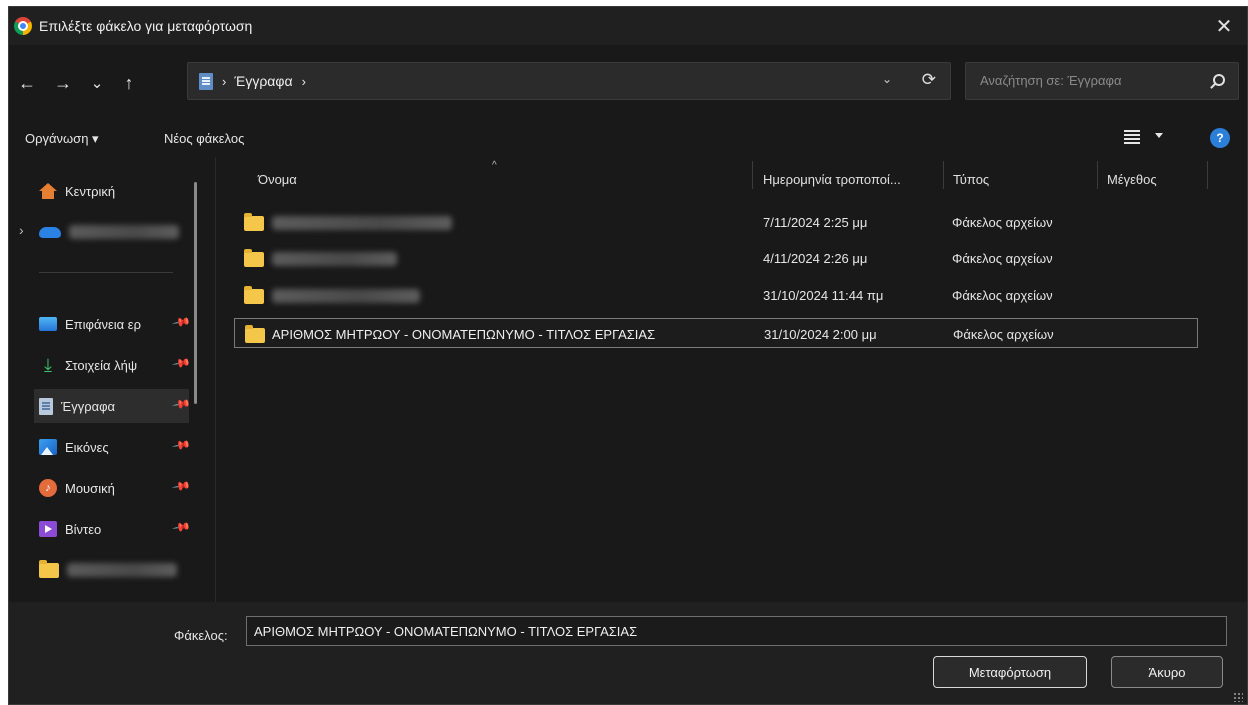 This screenshot has height=705, width=1248. Describe the element at coordinates (628, 138) in the screenshot. I see `command-bar: Οργάνωση ▾ Νέος φάκελος ?` at that location.